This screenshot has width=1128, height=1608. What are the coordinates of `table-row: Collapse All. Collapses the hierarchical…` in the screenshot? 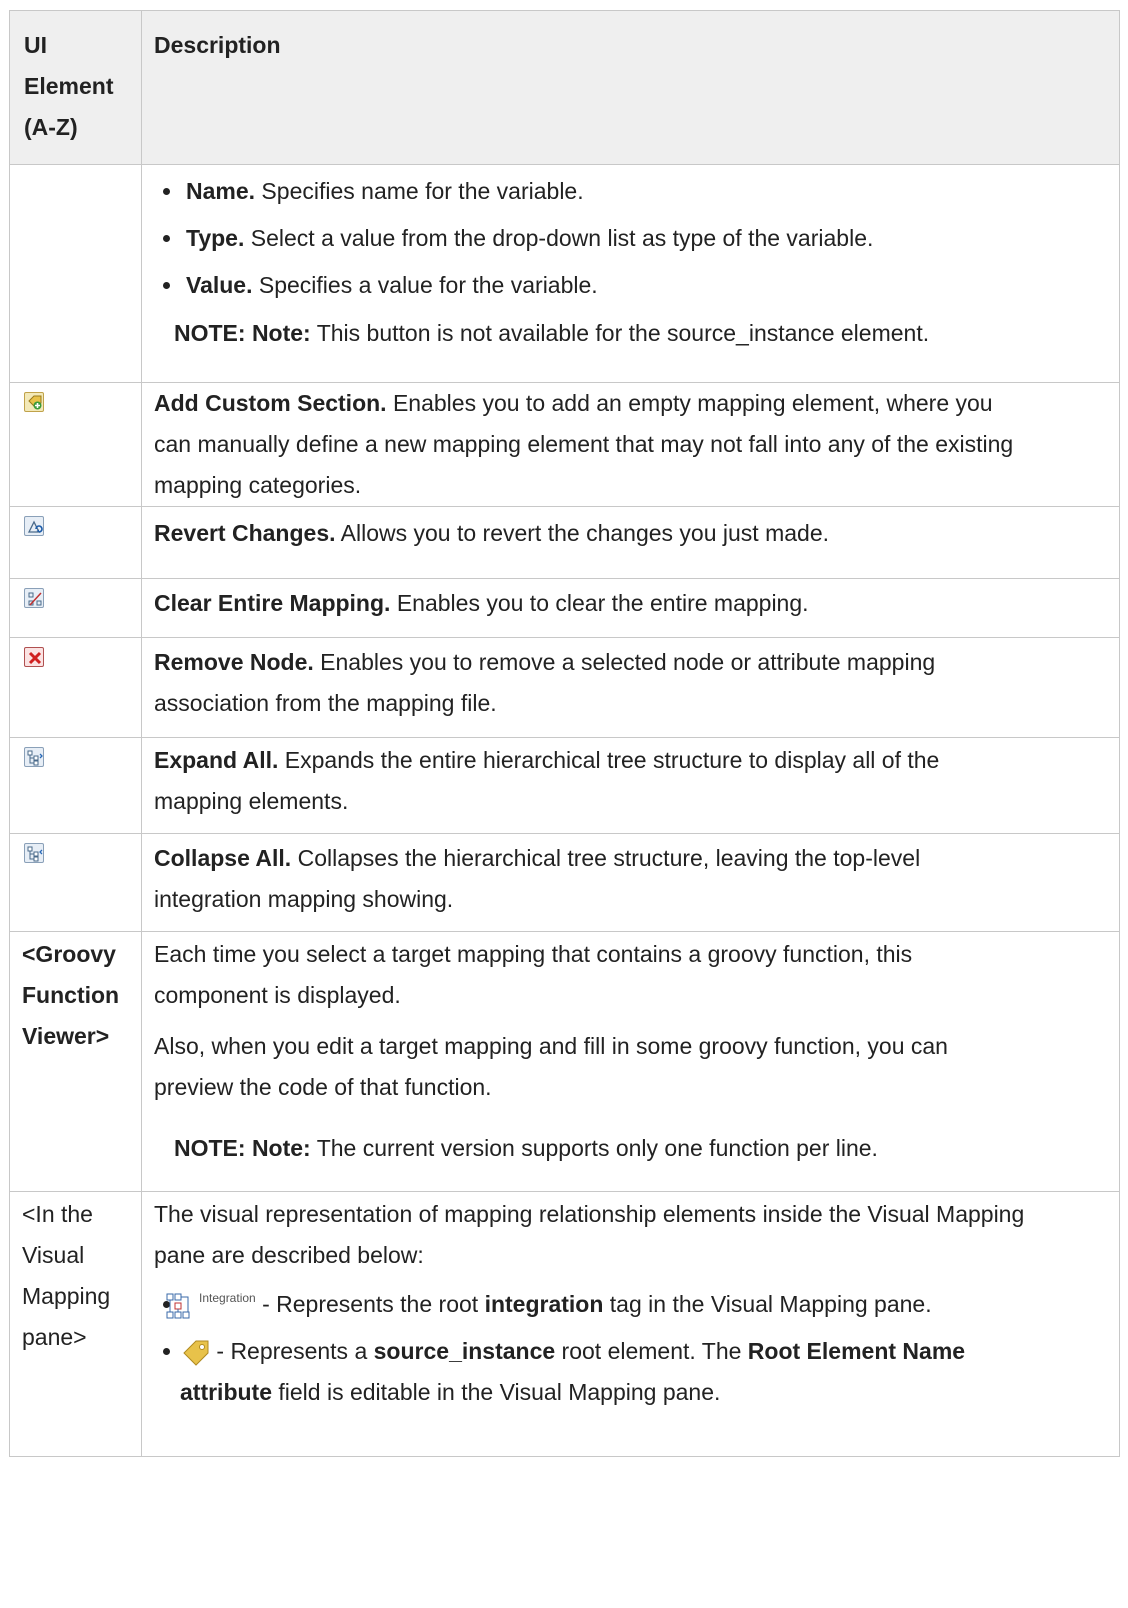 It's located at (564, 882).